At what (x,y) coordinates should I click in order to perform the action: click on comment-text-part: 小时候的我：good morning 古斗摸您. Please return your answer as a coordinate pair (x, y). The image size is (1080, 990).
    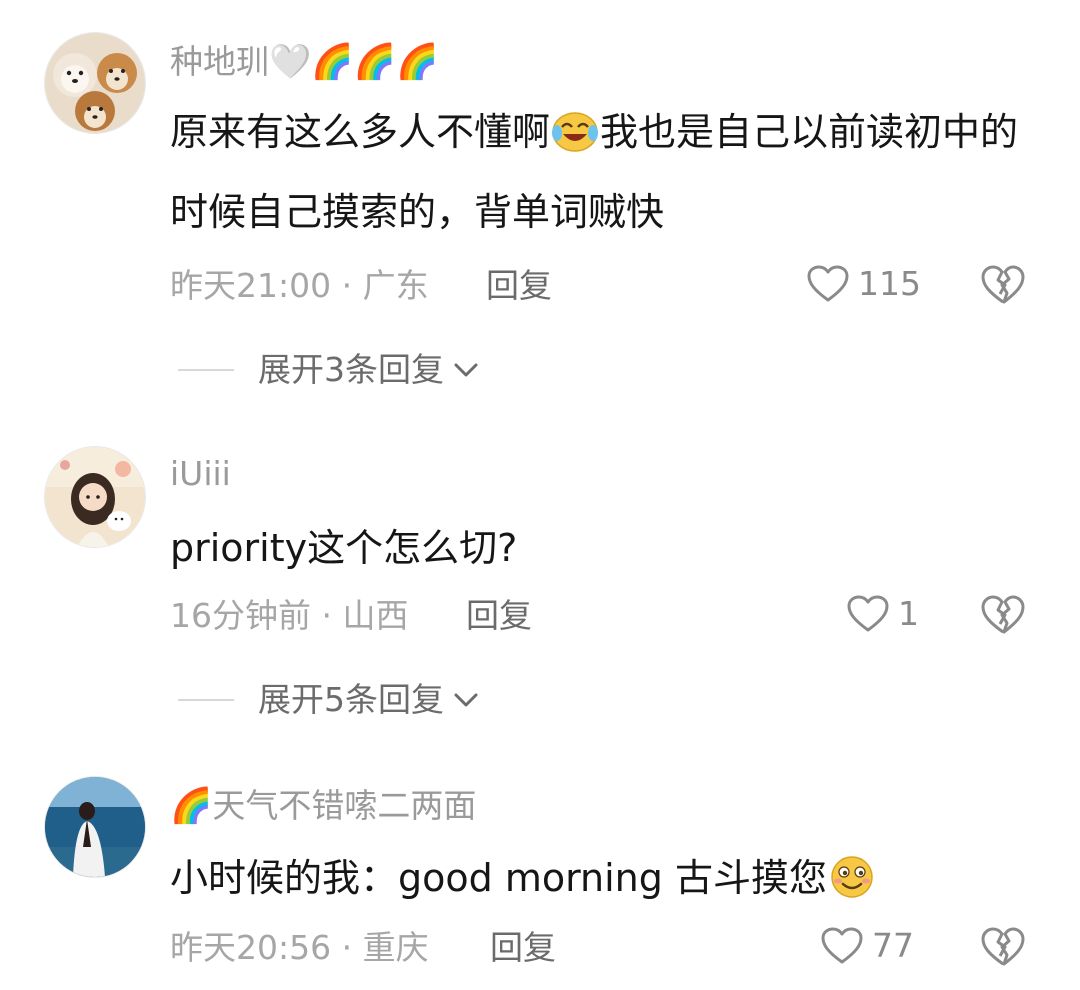
    Looking at the image, I should click on (498, 878).